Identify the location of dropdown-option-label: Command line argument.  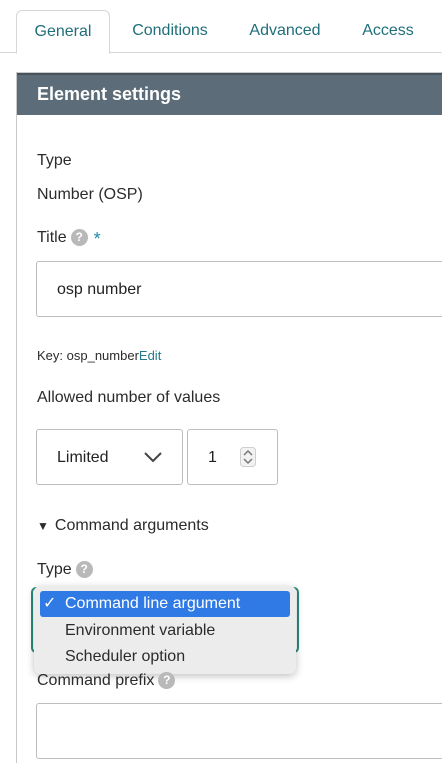
(153, 603).